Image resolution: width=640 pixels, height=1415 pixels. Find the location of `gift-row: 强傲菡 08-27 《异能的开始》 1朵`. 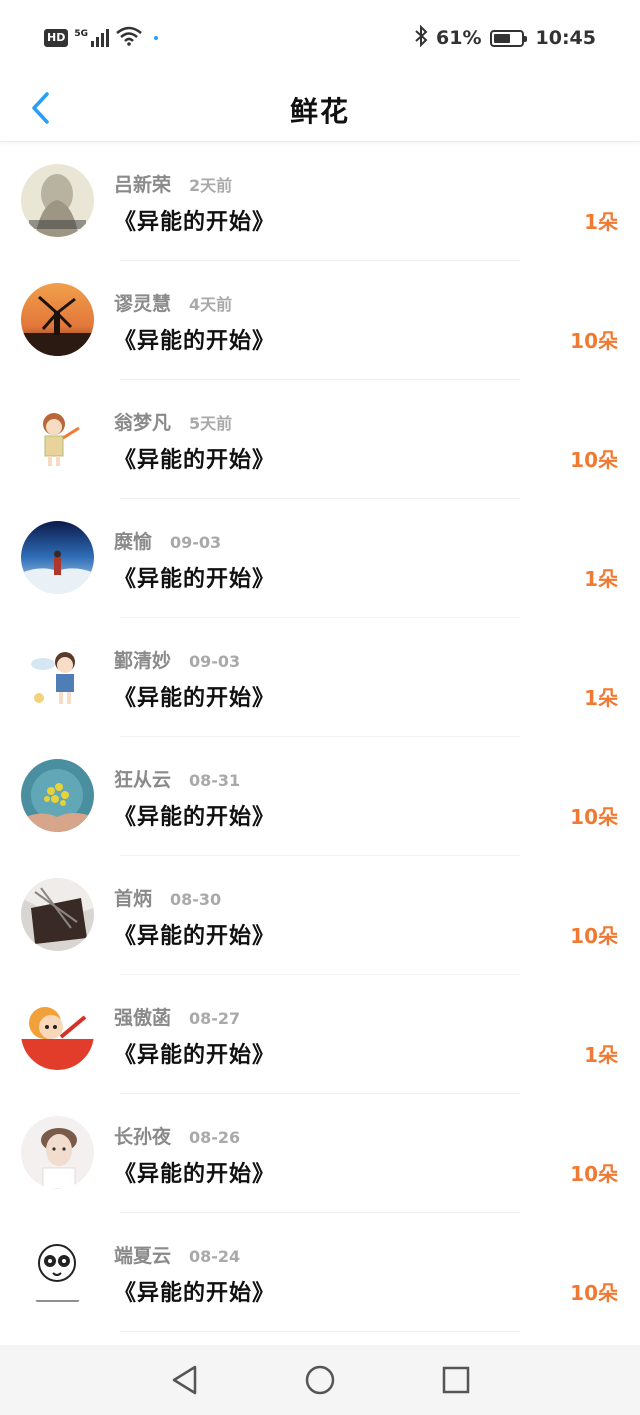

gift-row: 强傲菡 08-27 《异能的开始》 1朵 is located at coordinates (320, 1034).